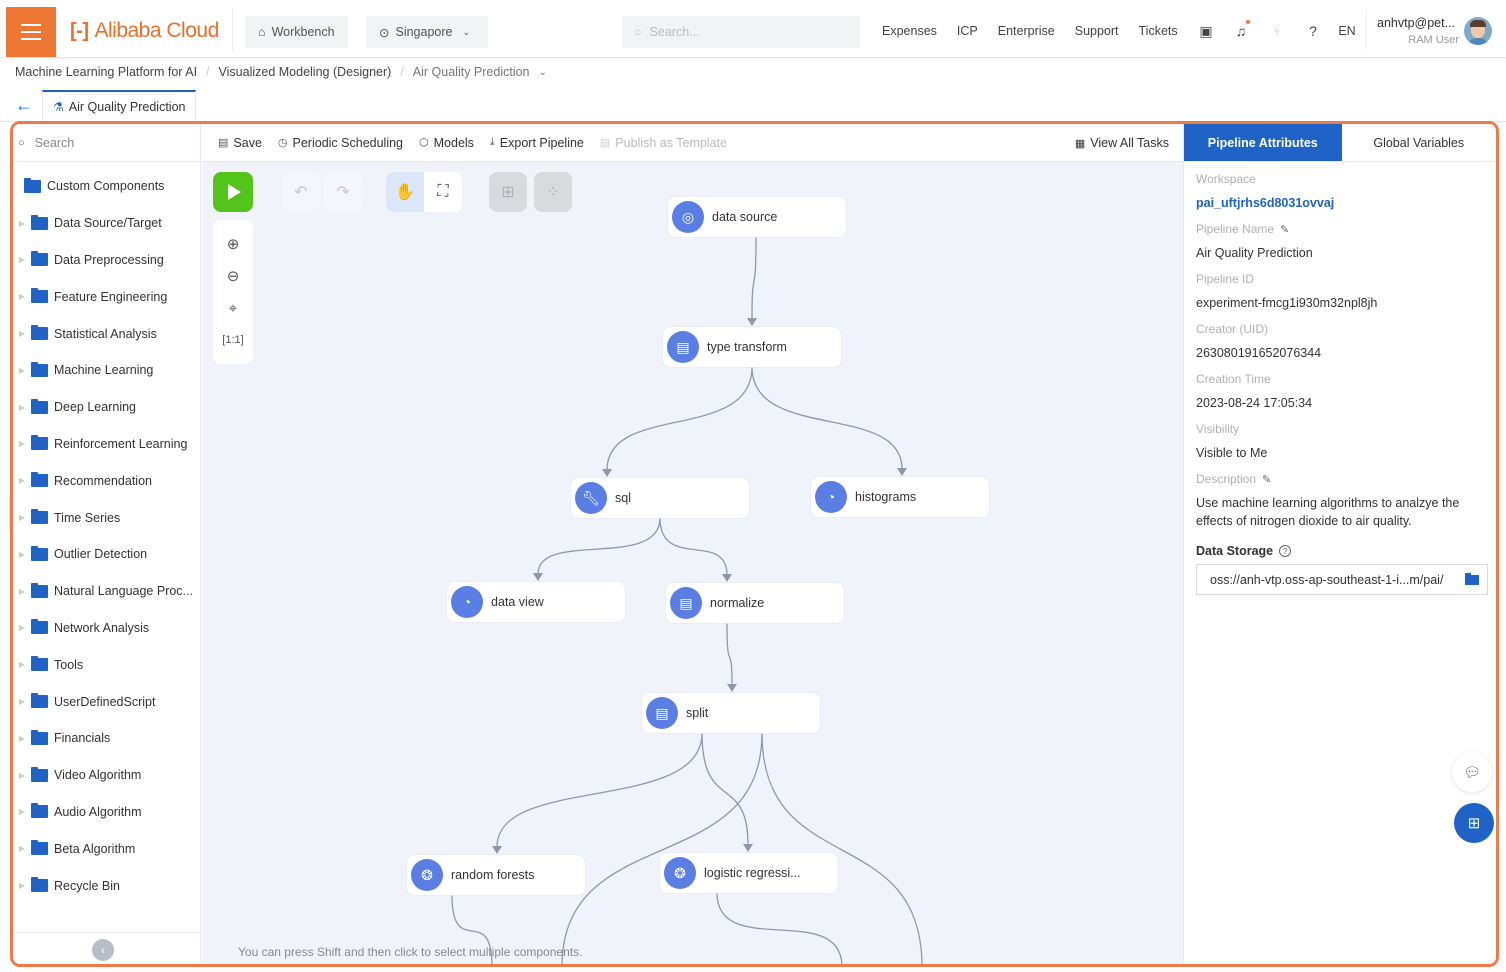  What do you see at coordinates (106, 370) in the screenshot?
I see `tree-item-folder: ▶ Machine Learning` at bounding box center [106, 370].